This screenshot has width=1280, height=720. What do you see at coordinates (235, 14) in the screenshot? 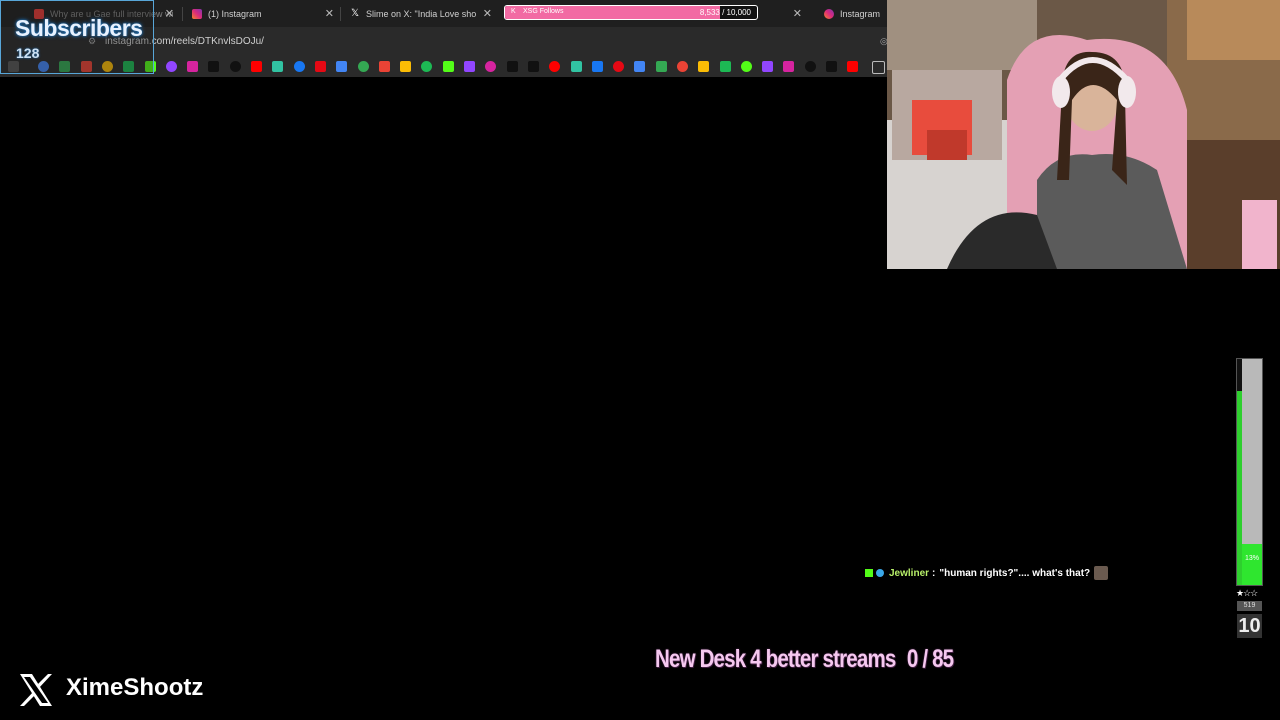
I see `tab-title: (1) Instagram` at bounding box center [235, 14].